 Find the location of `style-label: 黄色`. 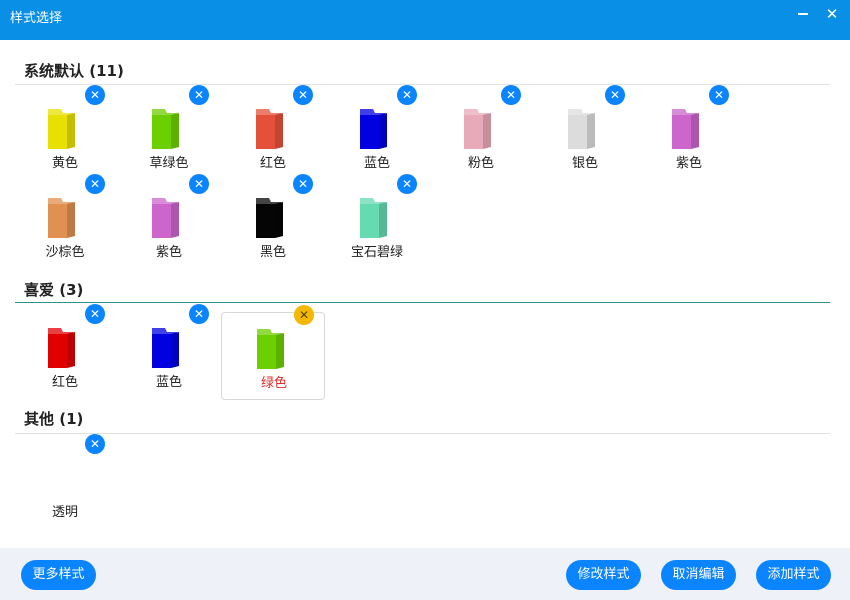

style-label: 黄色 is located at coordinates (64, 163).